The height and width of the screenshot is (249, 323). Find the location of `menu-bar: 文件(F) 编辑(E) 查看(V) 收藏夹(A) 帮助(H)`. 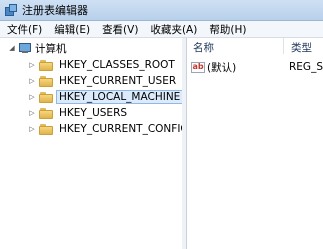

menu-bar: 文件(F) 编辑(E) 查看(V) 收藏夹(A) 帮助(H) is located at coordinates (161, 29).